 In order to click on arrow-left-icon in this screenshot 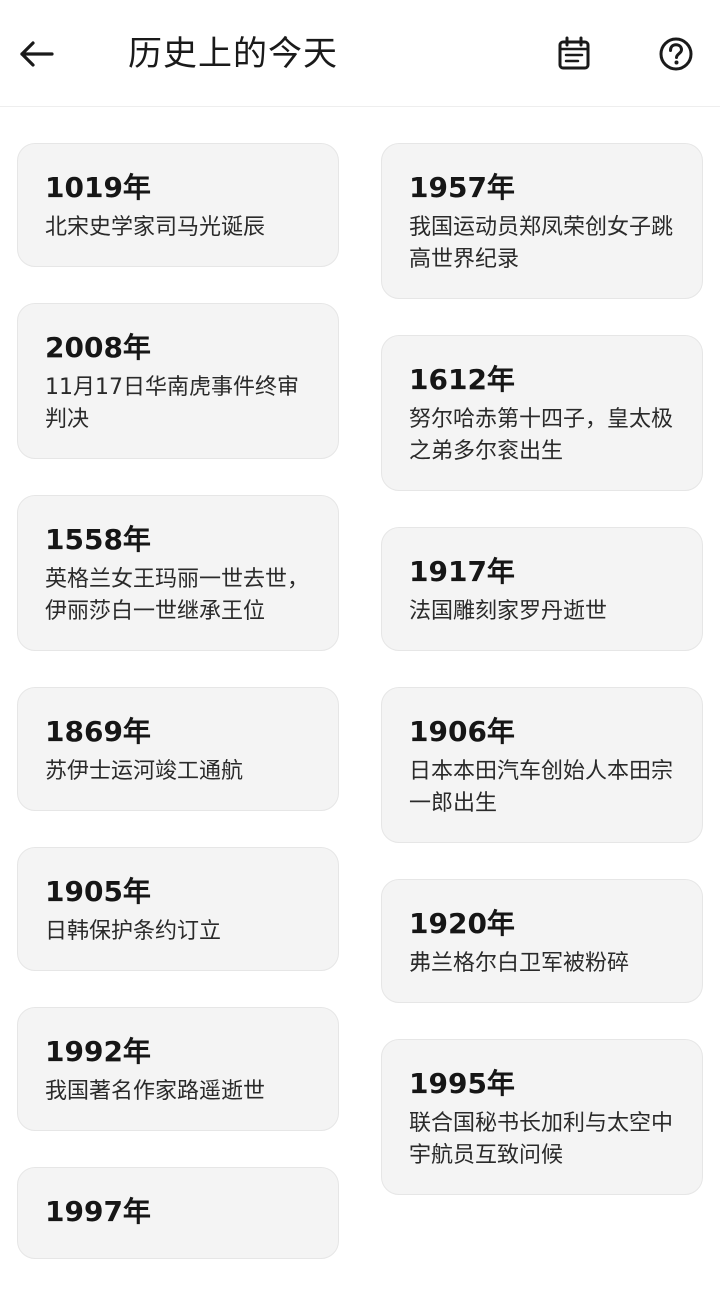, I will do `click(36, 54)`.